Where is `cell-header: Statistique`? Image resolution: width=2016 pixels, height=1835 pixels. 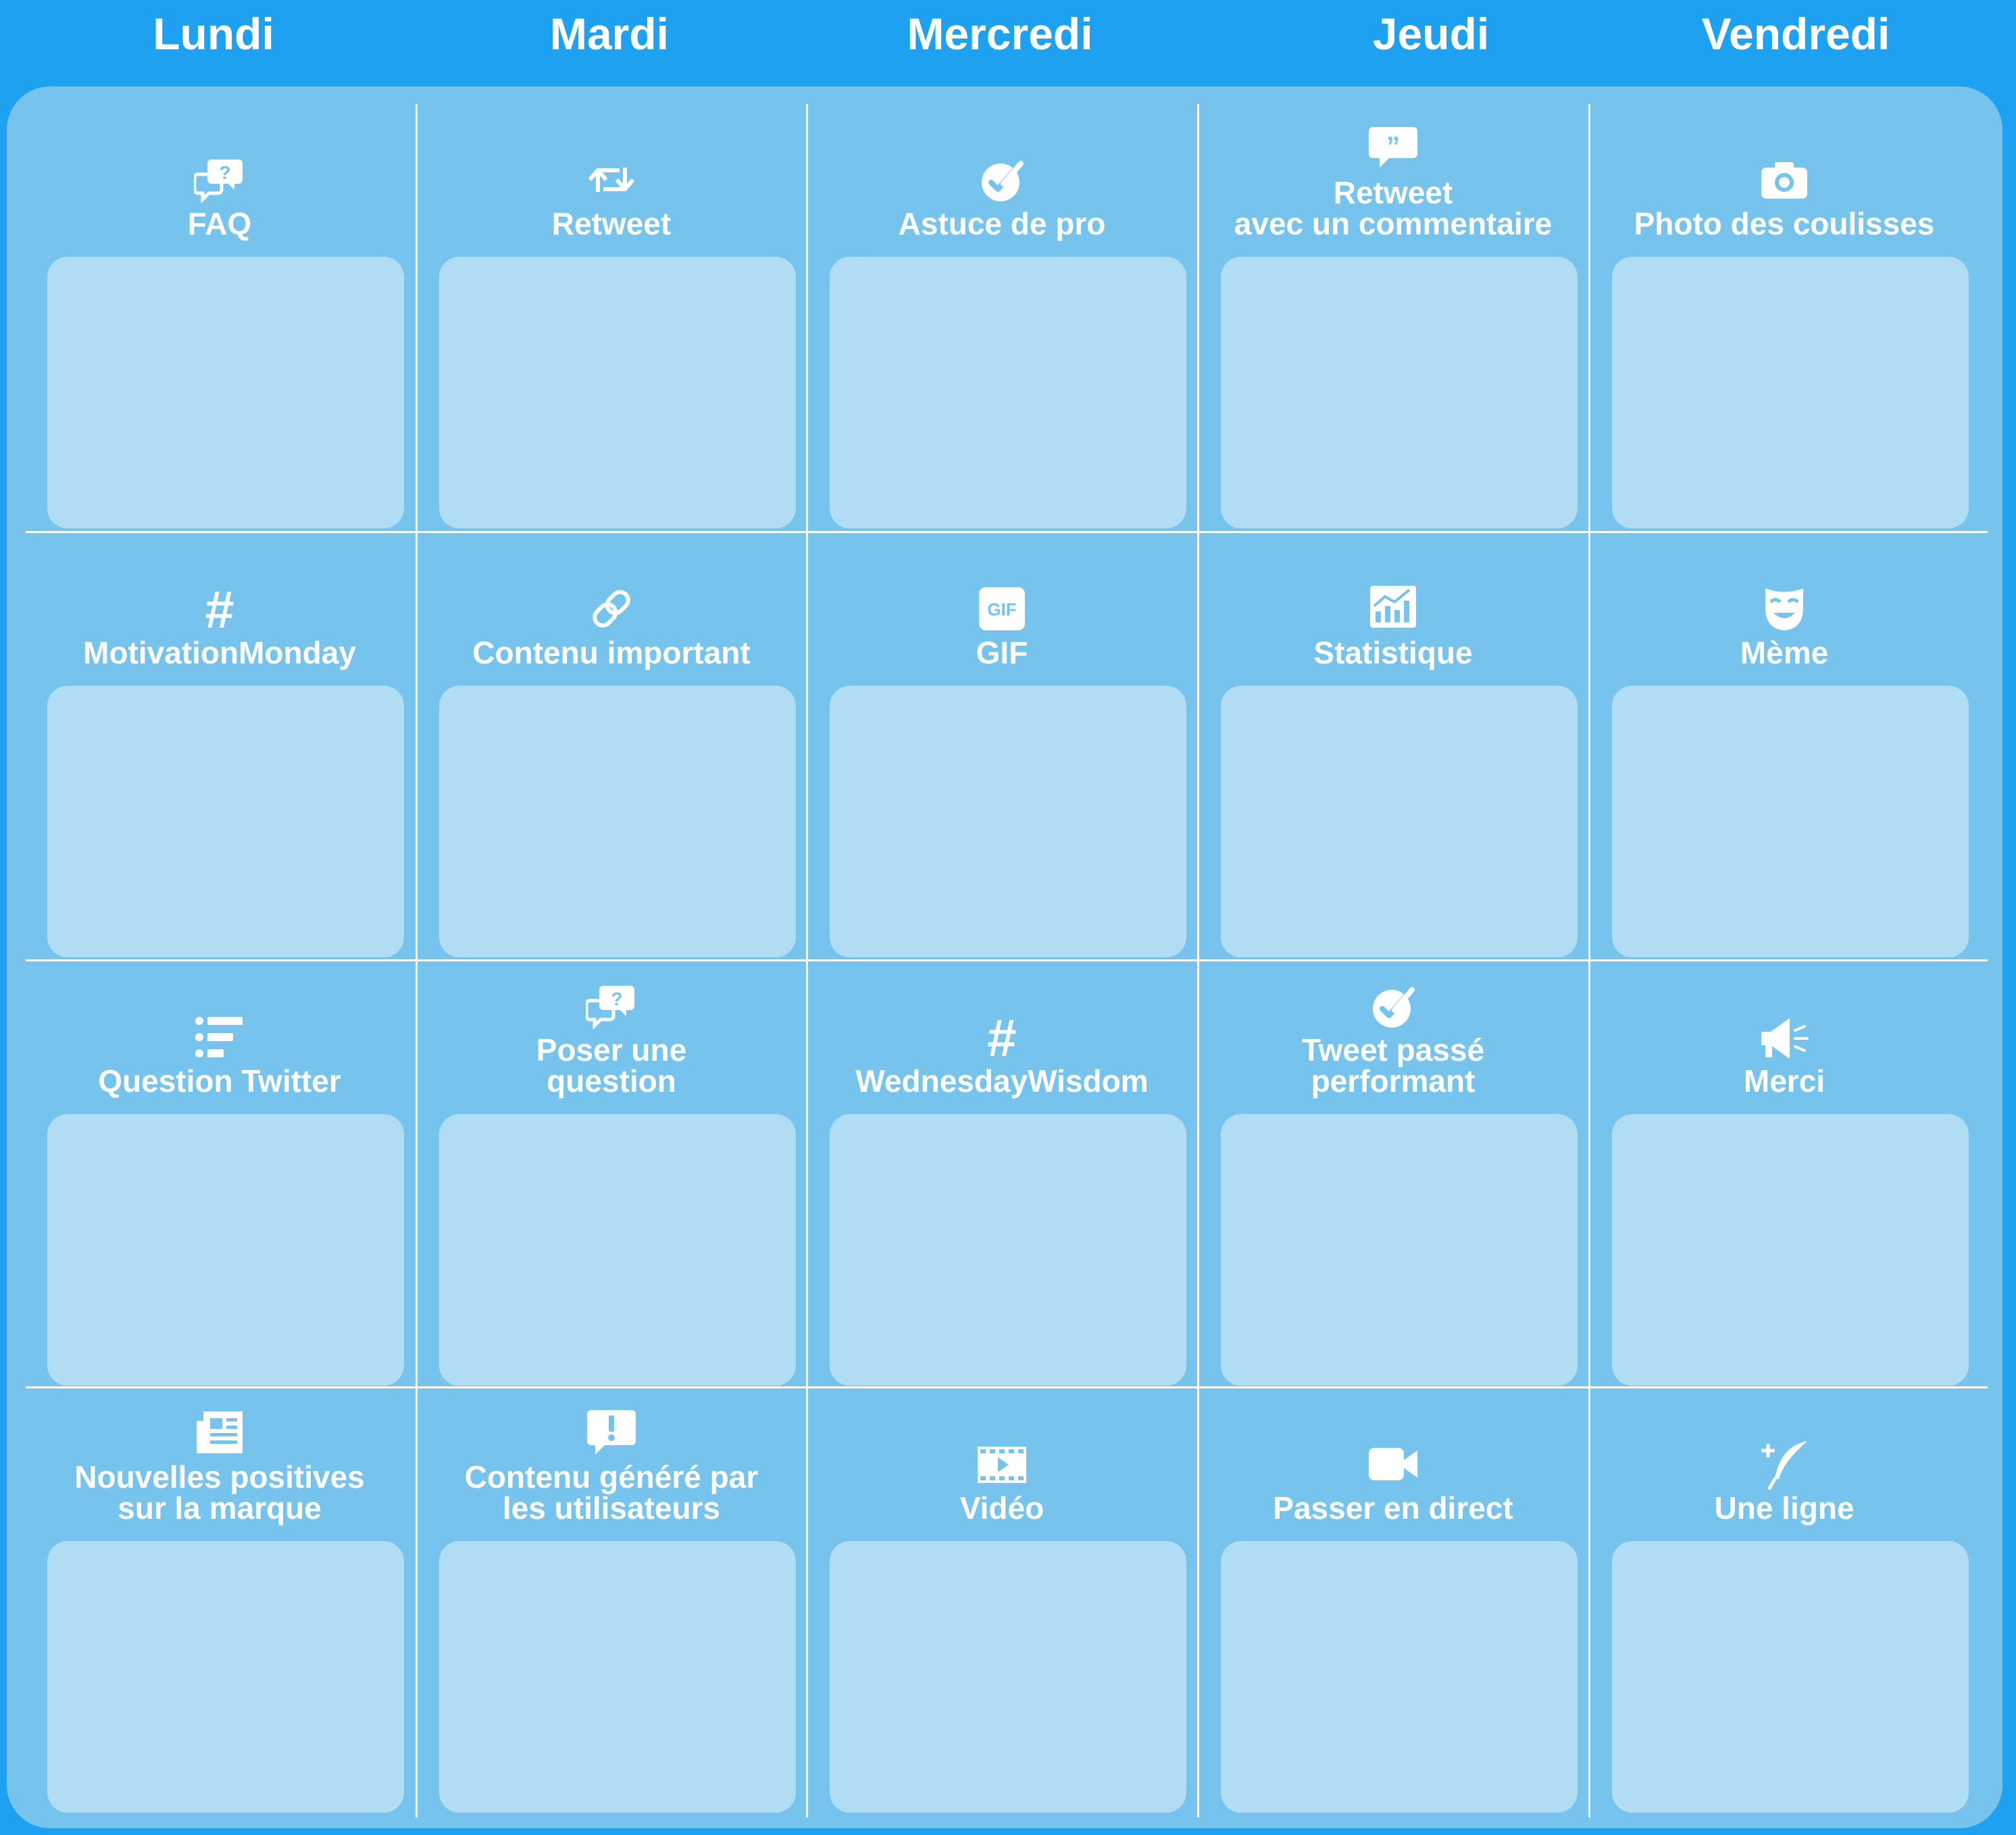
cell-header: Statistique is located at coordinates (1393, 601).